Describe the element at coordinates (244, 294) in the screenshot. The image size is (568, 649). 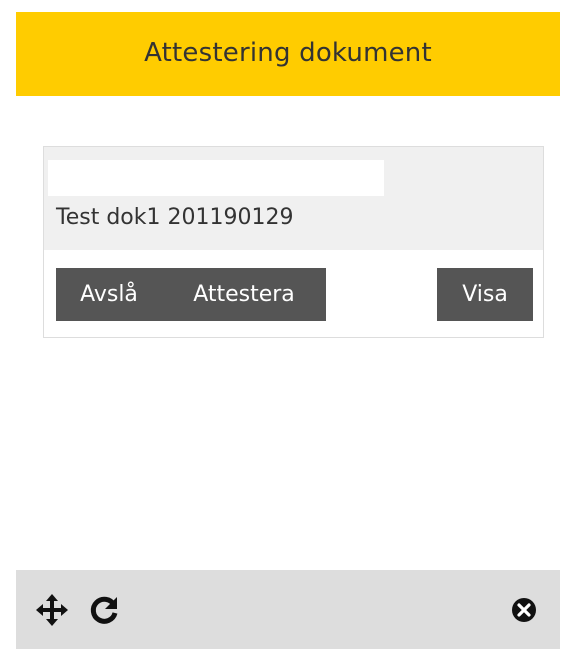
I see `approve-button: Attestera` at that location.